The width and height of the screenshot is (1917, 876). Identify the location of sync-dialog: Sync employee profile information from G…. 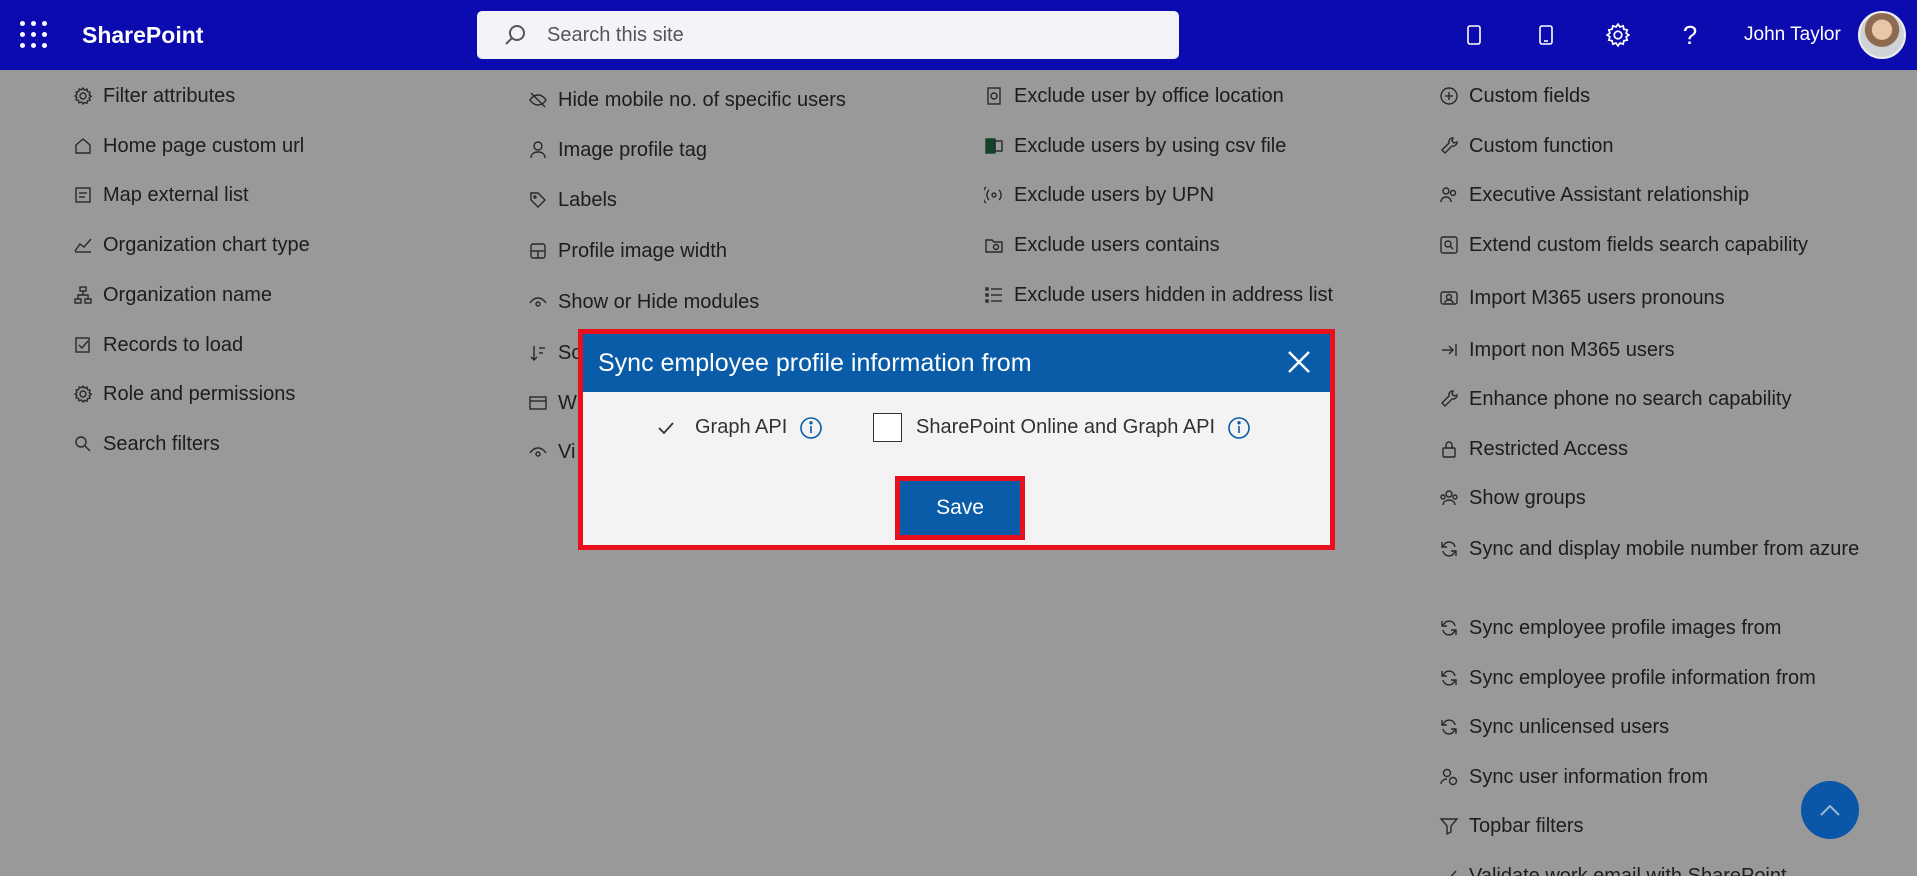
(956, 439).